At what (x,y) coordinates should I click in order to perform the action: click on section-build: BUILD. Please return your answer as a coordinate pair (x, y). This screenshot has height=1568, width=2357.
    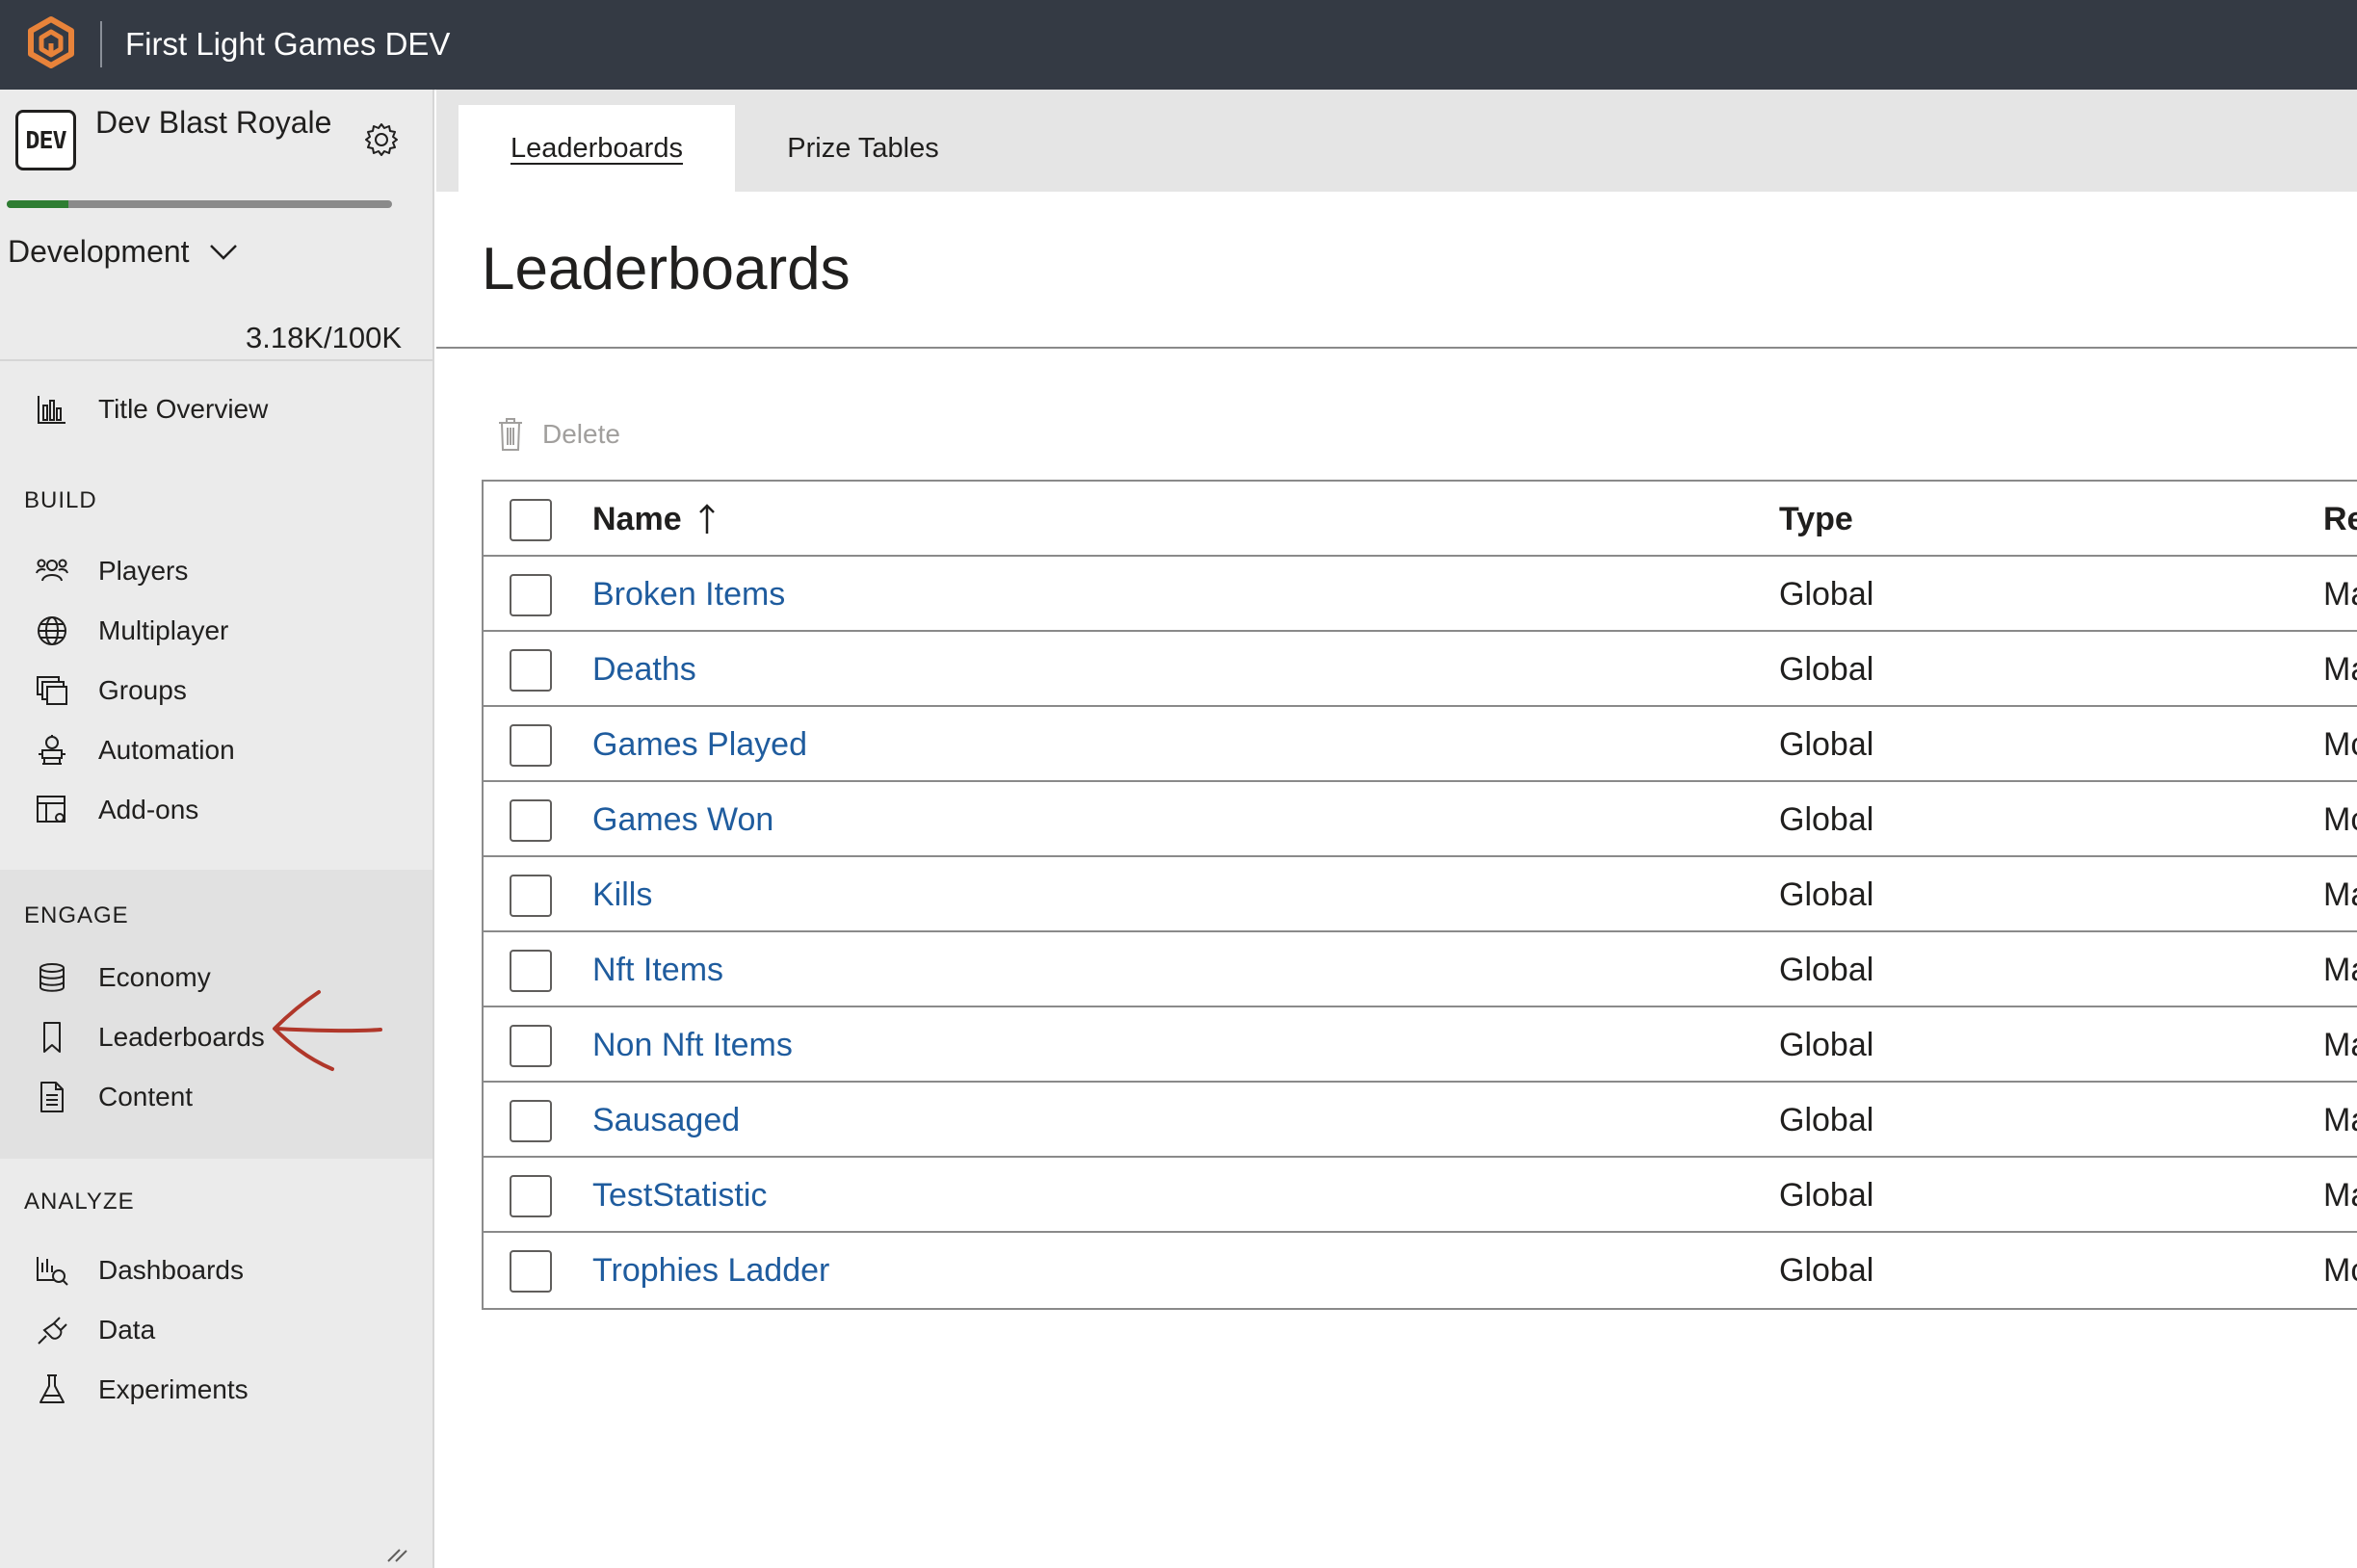
    Looking at the image, I should click on (61, 500).